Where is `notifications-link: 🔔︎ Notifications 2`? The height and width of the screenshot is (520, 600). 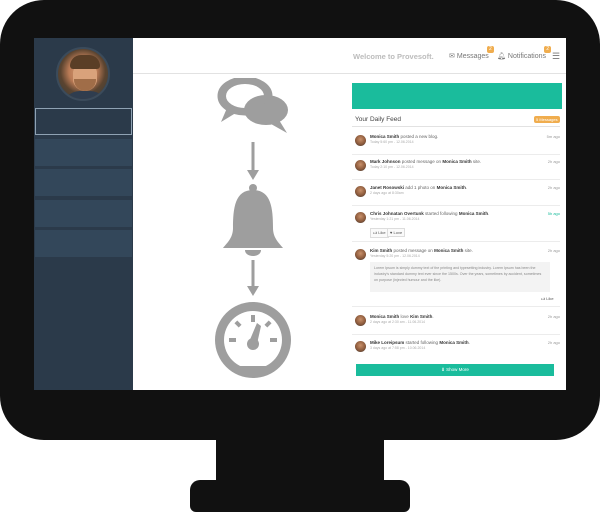
notifications-link: 🔔︎ Notifications 2 is located at coordinates (524, 53).